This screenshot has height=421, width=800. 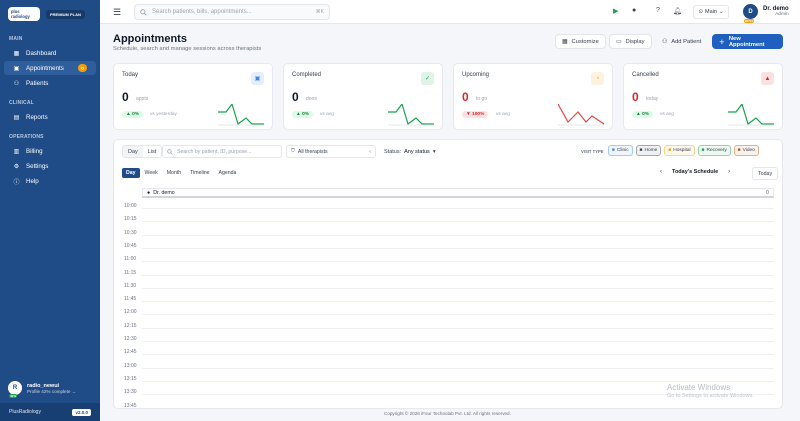 I want to click on time-label: 12:30, so click(x=130, y=339).